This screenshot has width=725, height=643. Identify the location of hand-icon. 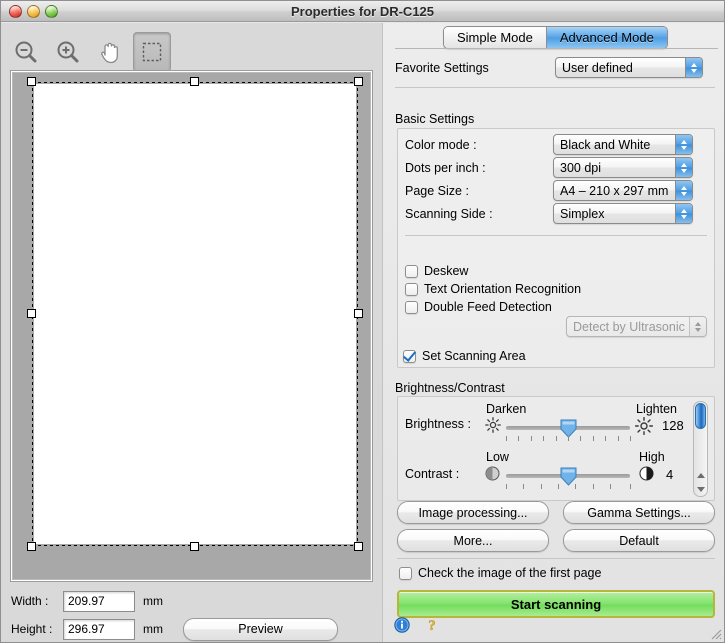
(110, 52).